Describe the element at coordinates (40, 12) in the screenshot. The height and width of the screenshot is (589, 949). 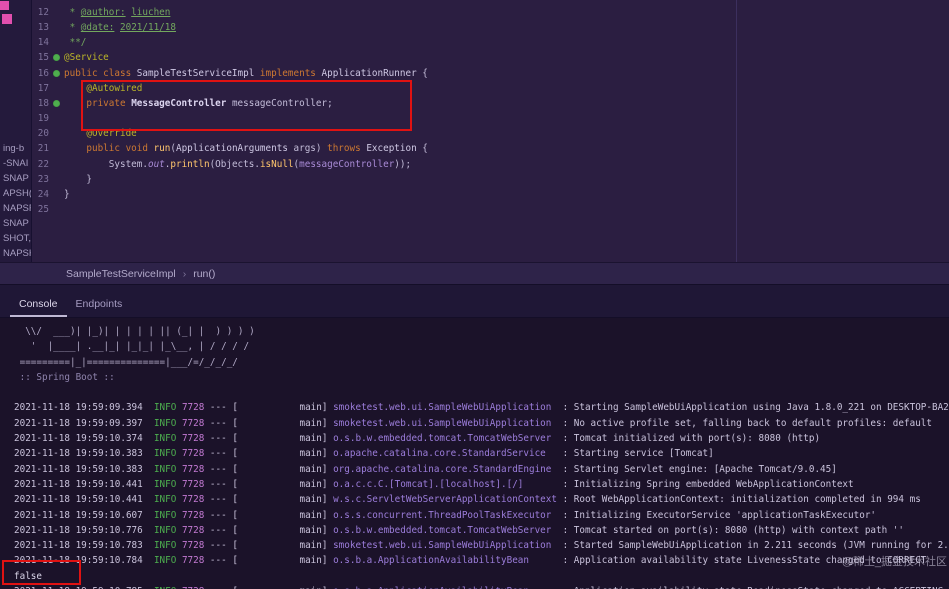
I see `line-number: 12` at that location.